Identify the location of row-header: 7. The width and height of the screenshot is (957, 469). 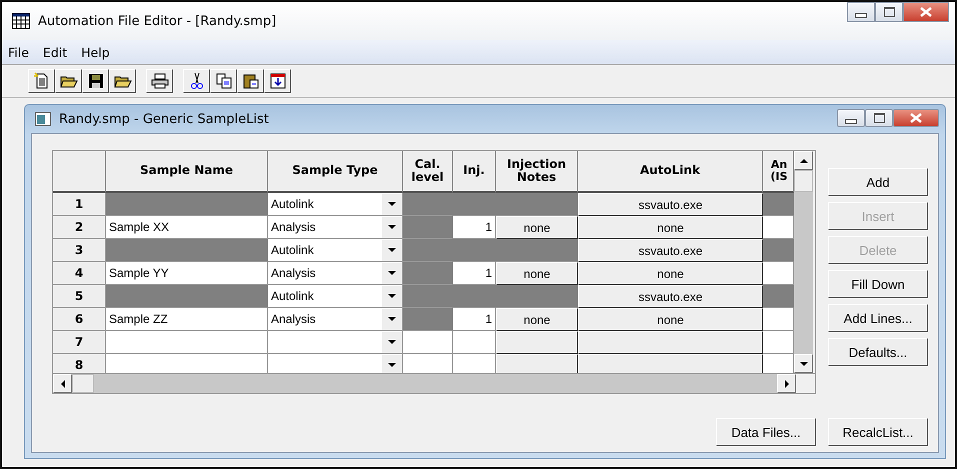
(79, 342).